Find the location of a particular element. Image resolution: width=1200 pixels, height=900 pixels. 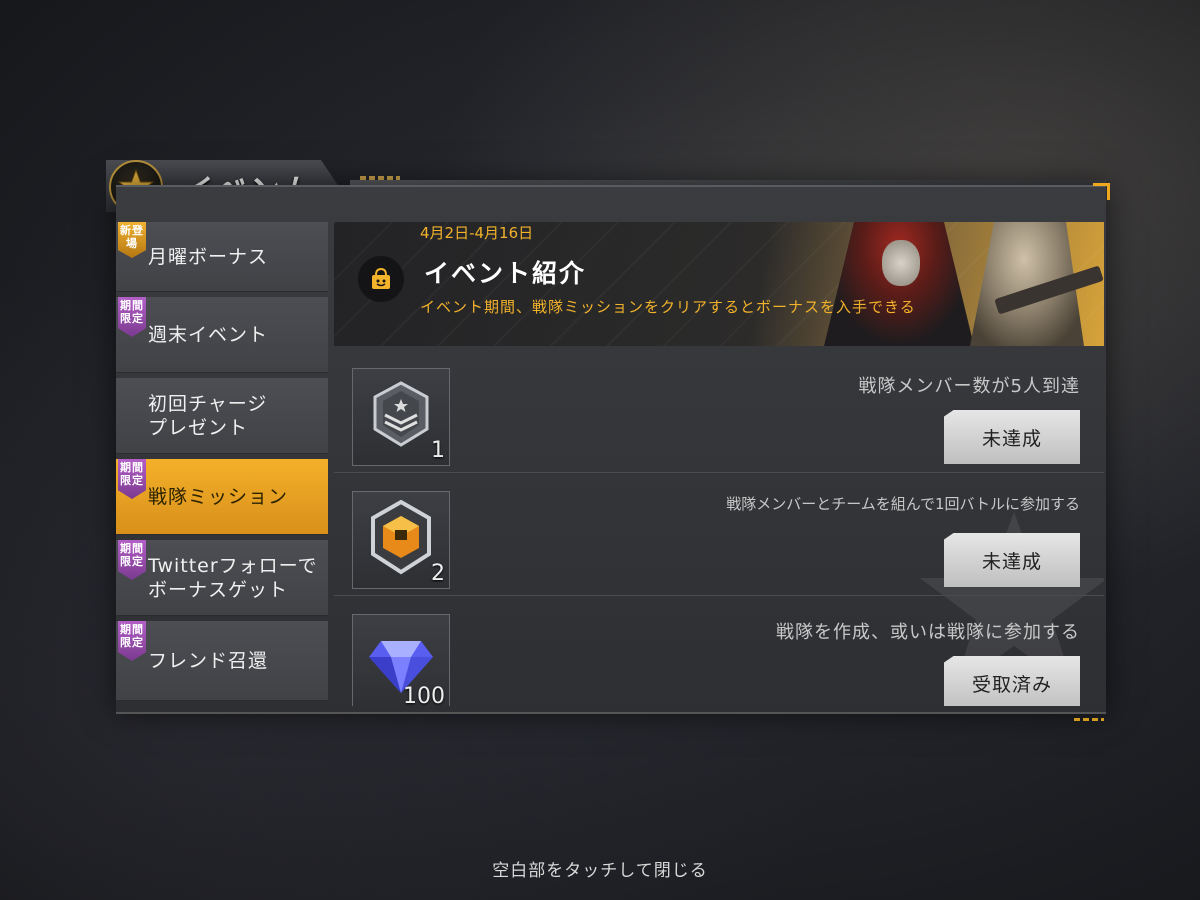

mission-row: 1 戦隊メンバー数が5人到達 未達成 is located at coordinates (719, 412).